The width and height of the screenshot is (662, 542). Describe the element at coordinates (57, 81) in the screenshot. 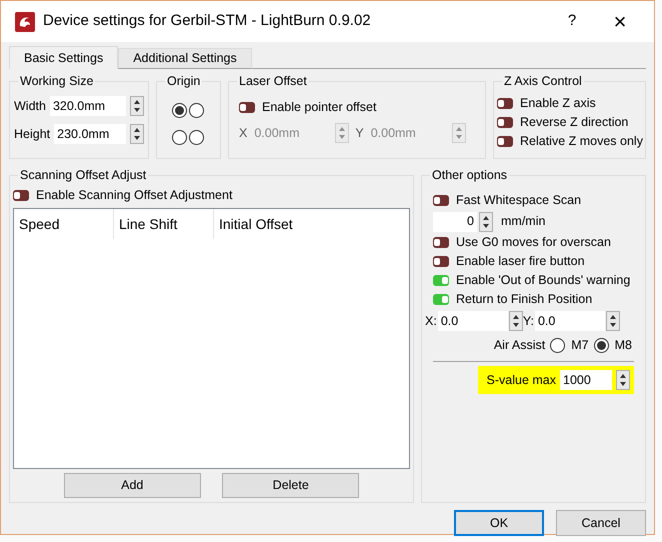

I see `group-title: Working Size` at that location.